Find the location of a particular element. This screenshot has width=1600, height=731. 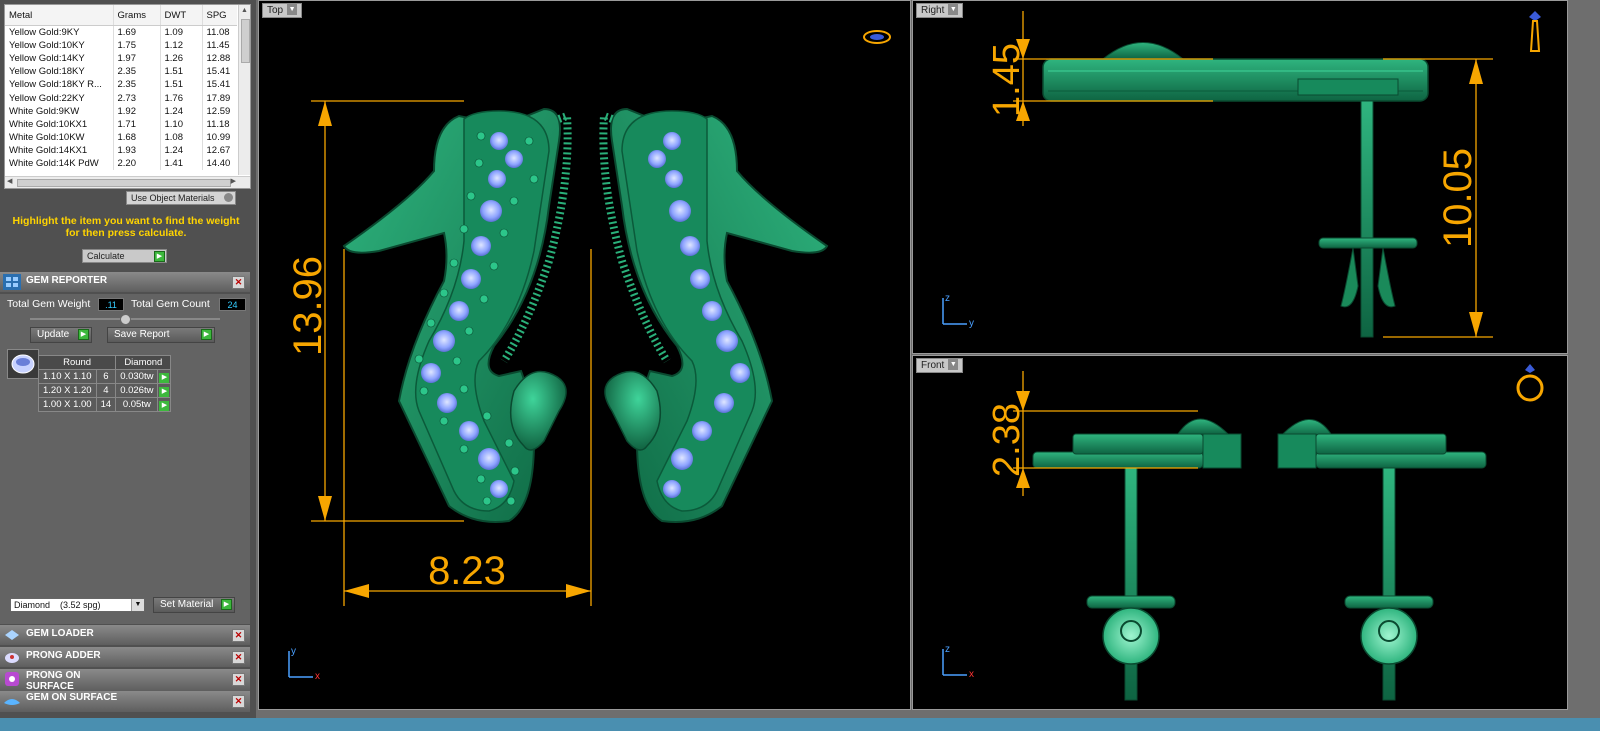

table-row: White Gold:14K PdW 2.20 1.41 14.40 is located at coordinates (121, 163).